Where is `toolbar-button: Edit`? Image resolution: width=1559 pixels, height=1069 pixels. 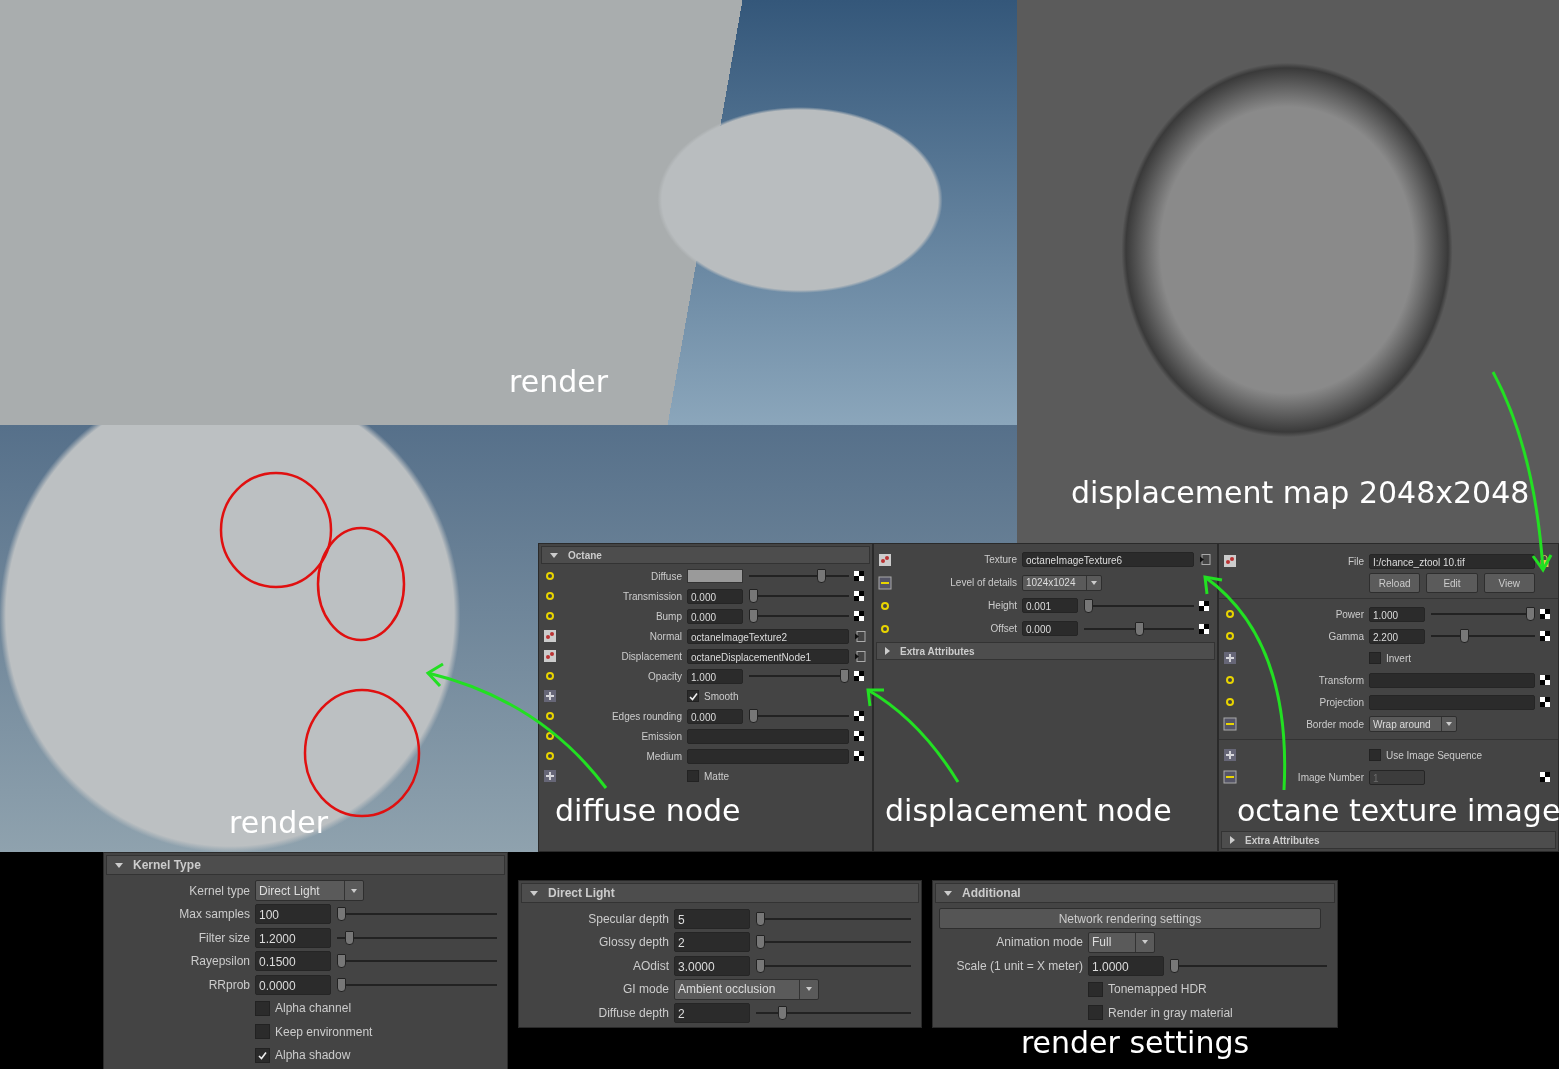 toolbar-button: Edit is located at coordinates (1452, 583).